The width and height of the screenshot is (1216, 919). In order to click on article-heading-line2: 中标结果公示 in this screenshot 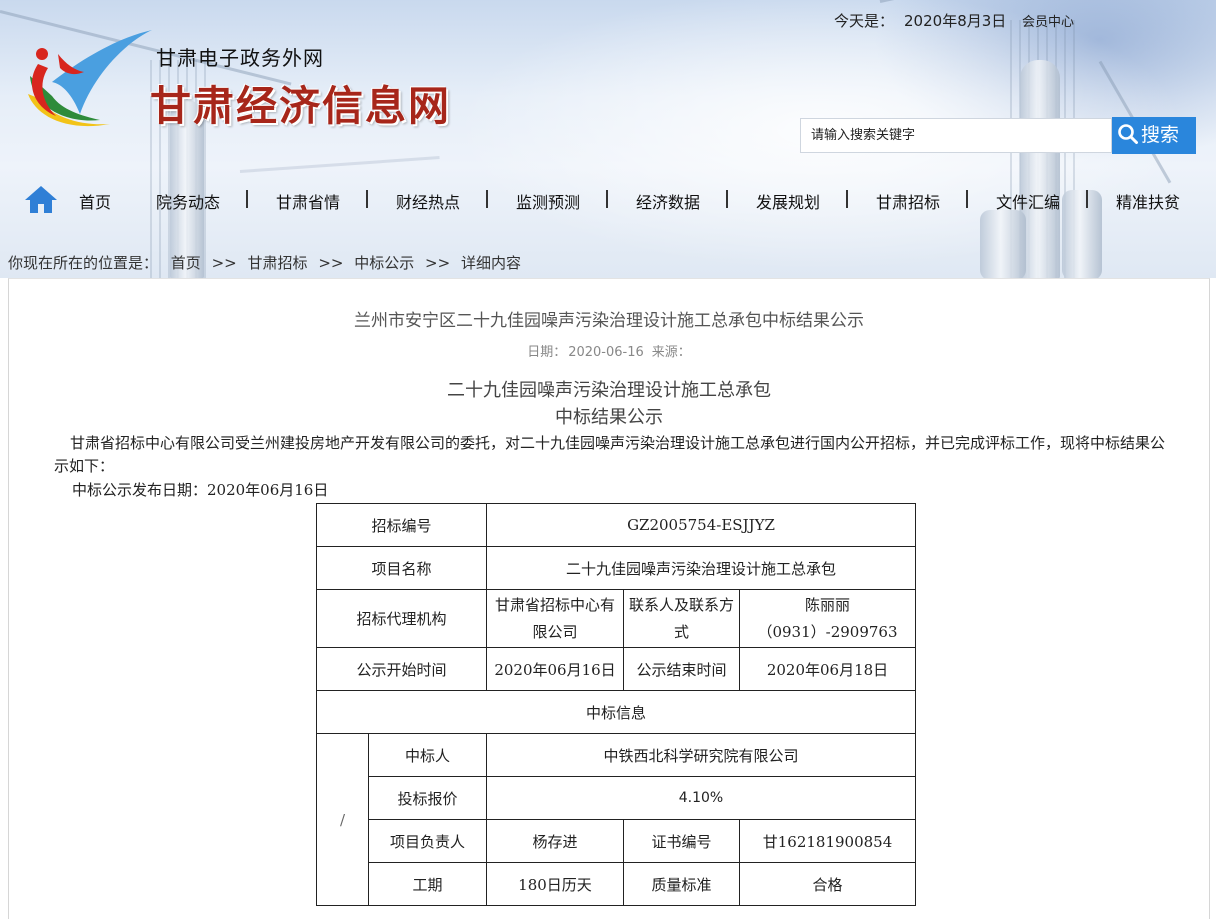, I will do `click(609, 417)`.